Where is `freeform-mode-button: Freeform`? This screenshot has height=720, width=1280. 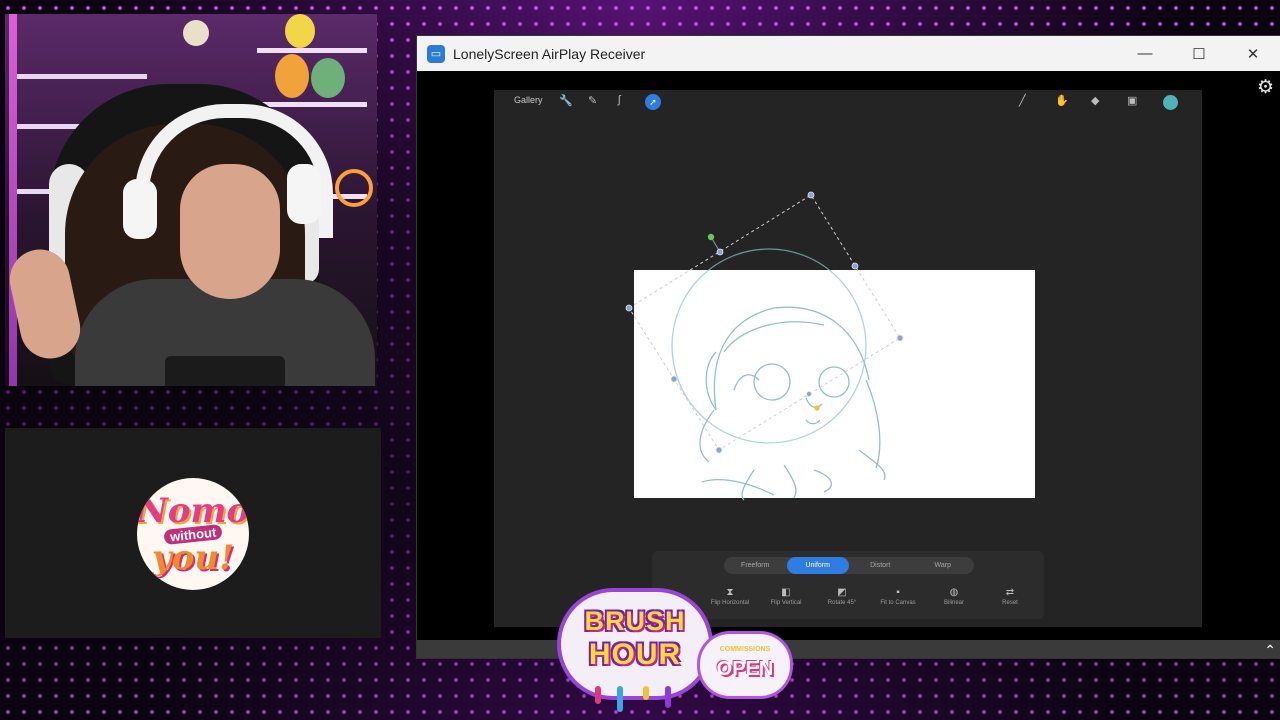 freeform-mode-button: Freeform is located at coordinates (755, 565).